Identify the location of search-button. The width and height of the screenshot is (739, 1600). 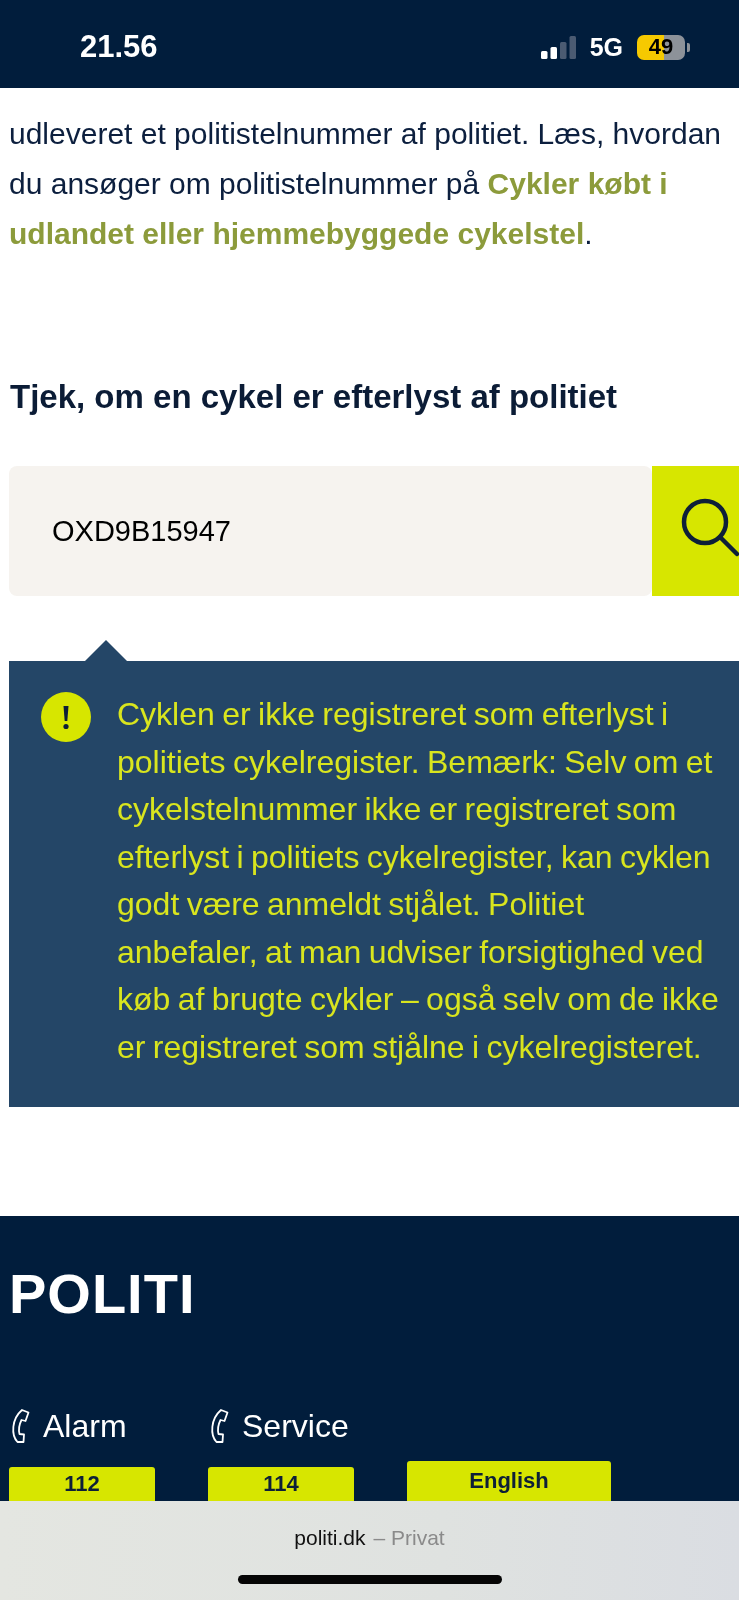
(695, 531).